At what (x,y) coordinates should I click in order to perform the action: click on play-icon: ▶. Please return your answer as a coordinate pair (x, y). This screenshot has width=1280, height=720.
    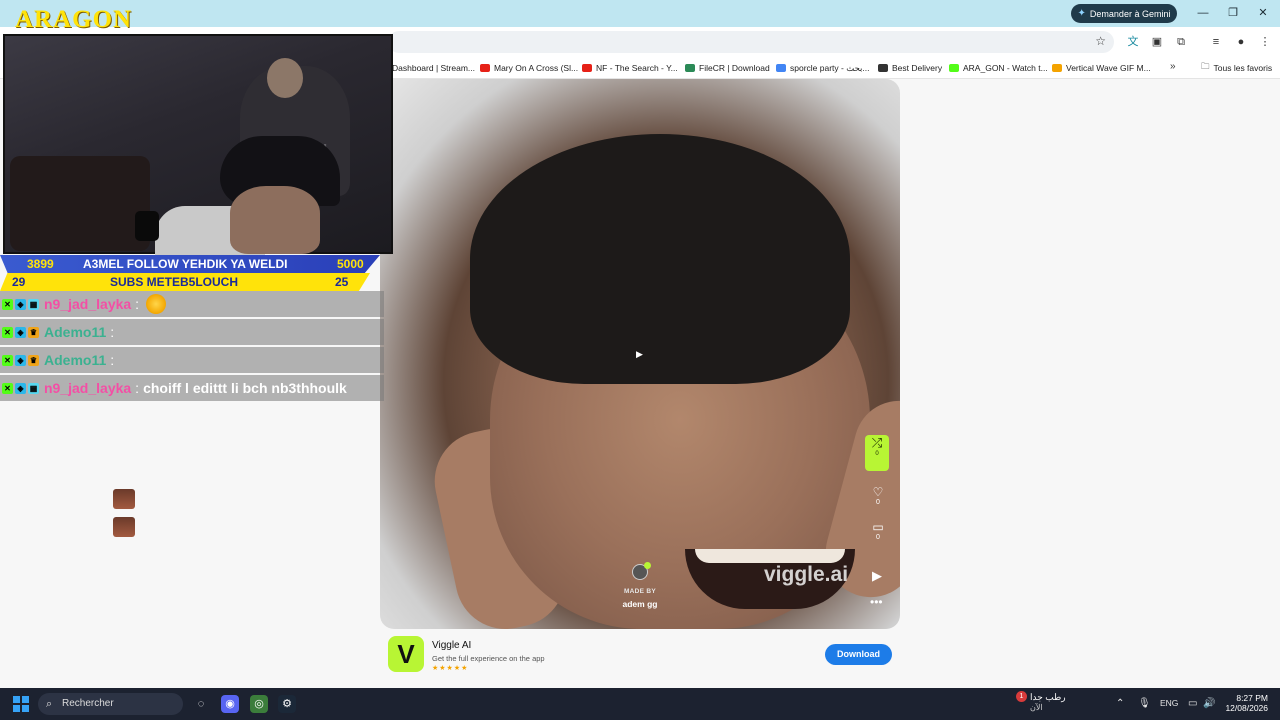
    Looking at the image, I should click on (639, 354).